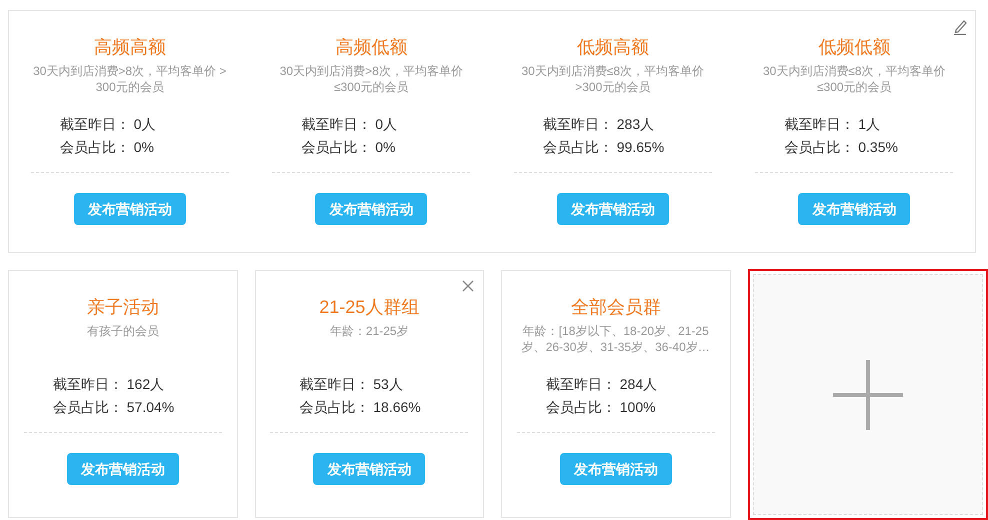 Image resolution: width=988 pixels, height=520 pixels. What do you see at coordinates (638, 407) in the screenshot?
I see `stat-value: 100%` at bounding box center [638, 407].